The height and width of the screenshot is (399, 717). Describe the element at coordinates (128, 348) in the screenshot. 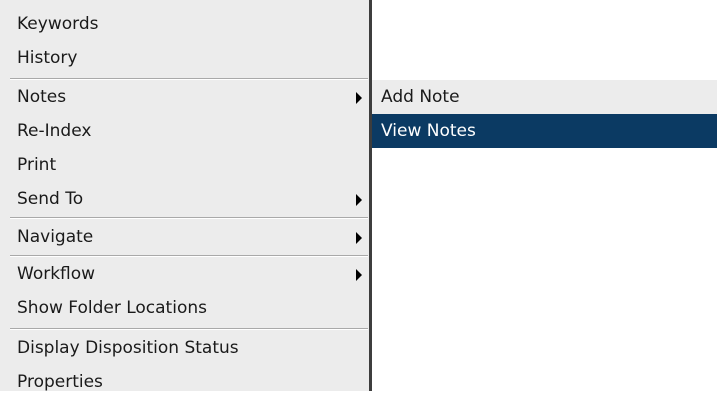

I see `menu-item-label: Display Disposition Status` at that location.